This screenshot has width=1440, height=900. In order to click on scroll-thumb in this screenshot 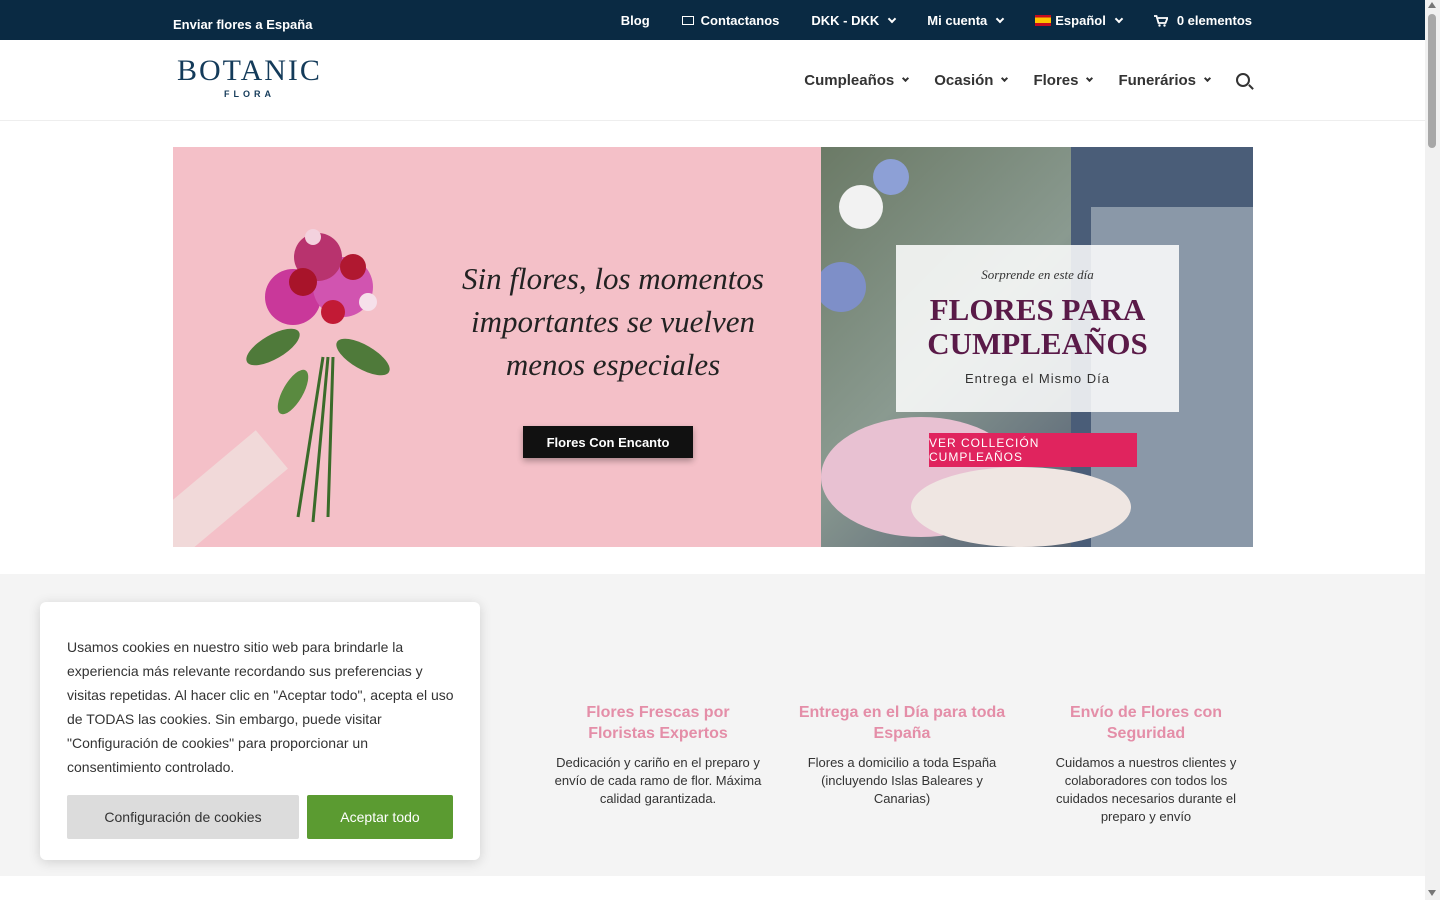, I will do `click(1432, 81)`.